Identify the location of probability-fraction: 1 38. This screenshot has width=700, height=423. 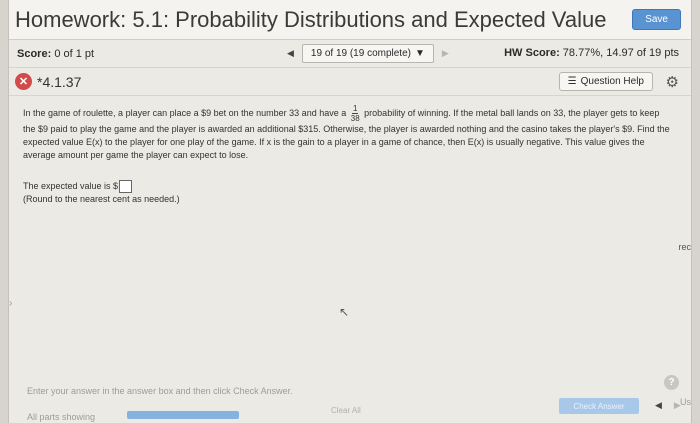
(355, 113).